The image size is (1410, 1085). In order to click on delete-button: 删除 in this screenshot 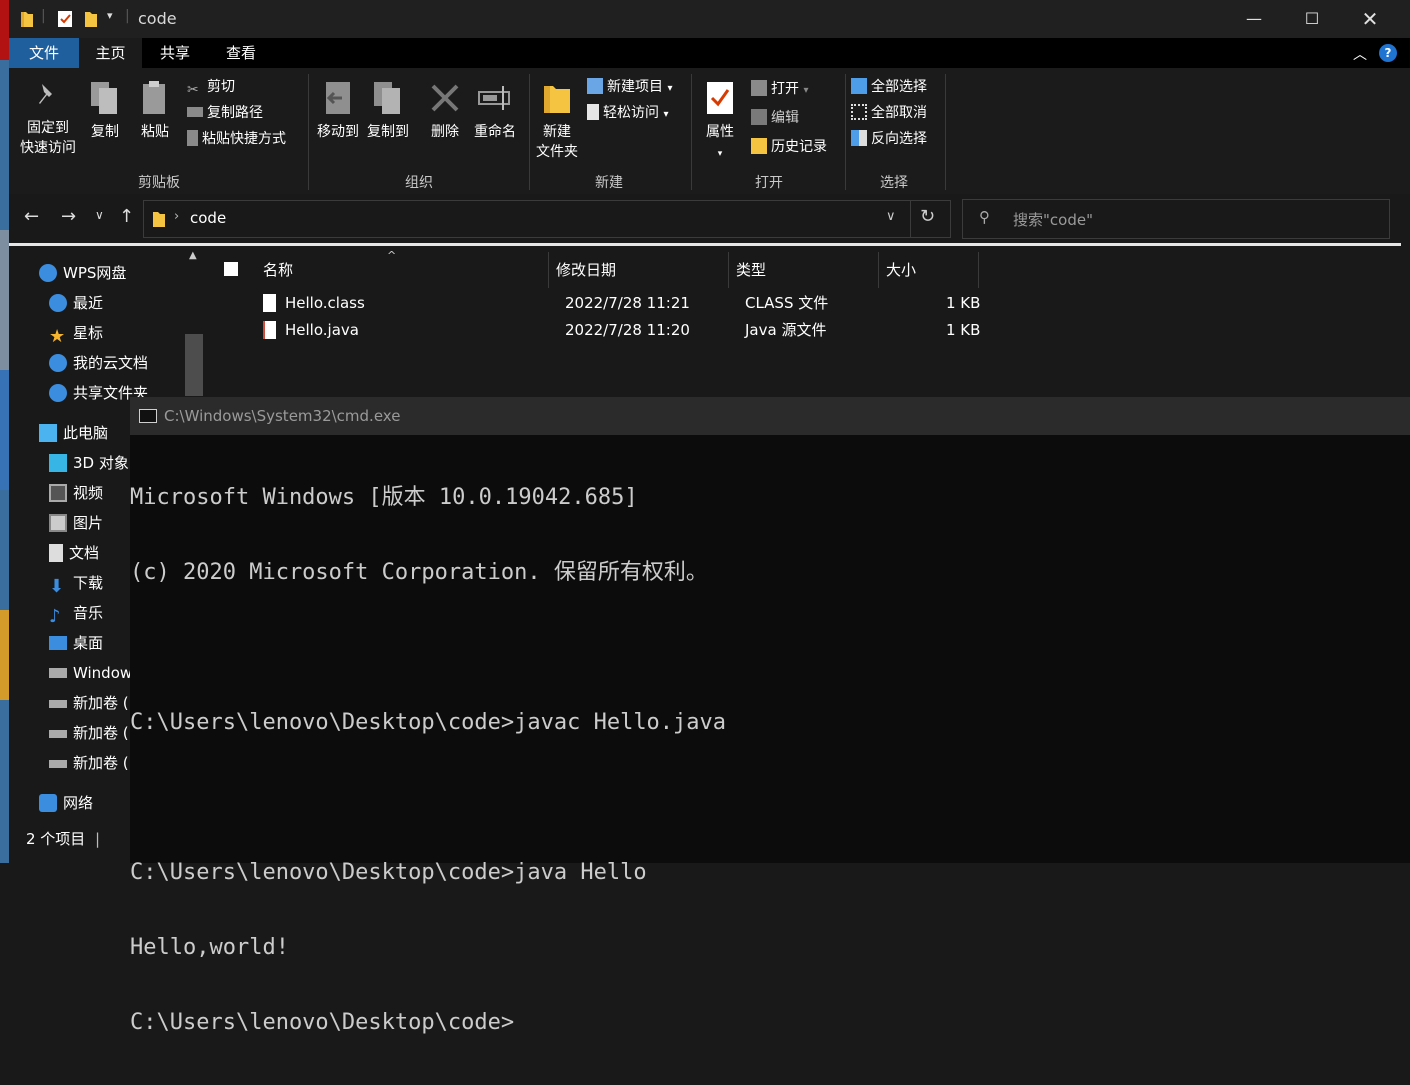, I will do `click(445, 111)`.